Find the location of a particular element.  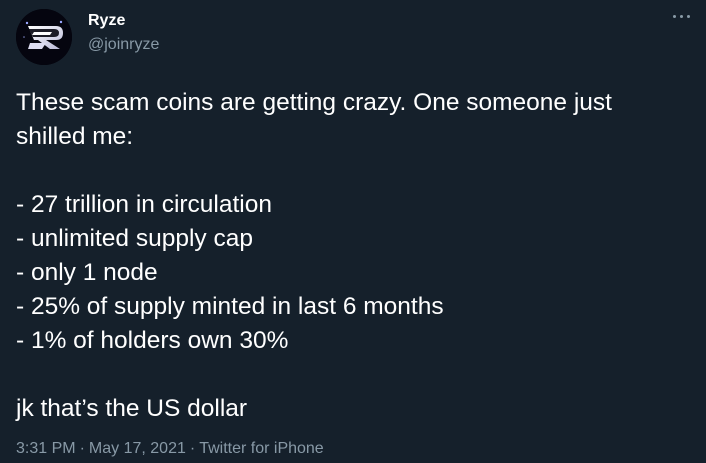

avatar is located at coordinates (44, 37).